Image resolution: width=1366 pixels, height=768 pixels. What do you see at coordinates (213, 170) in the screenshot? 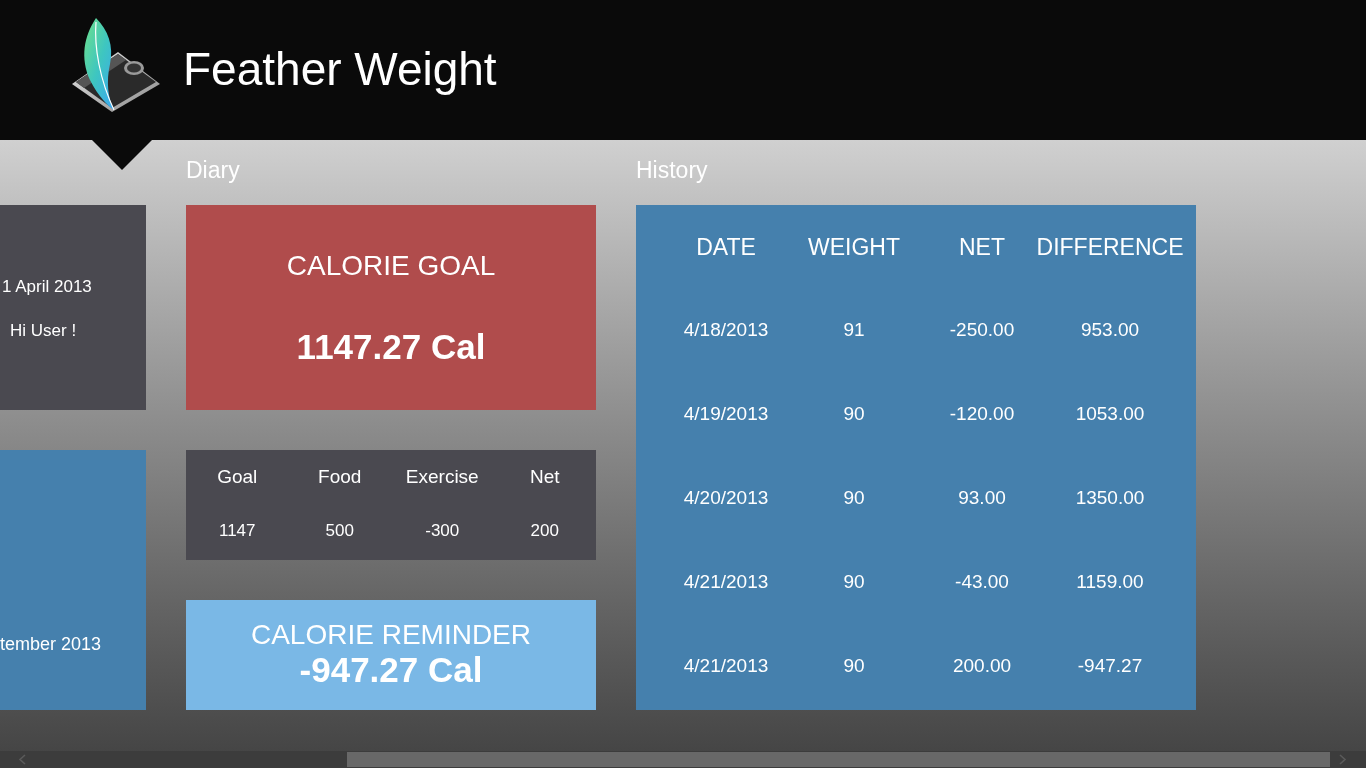
I see `section-heading: Diary` at bounding box center [213, 170].